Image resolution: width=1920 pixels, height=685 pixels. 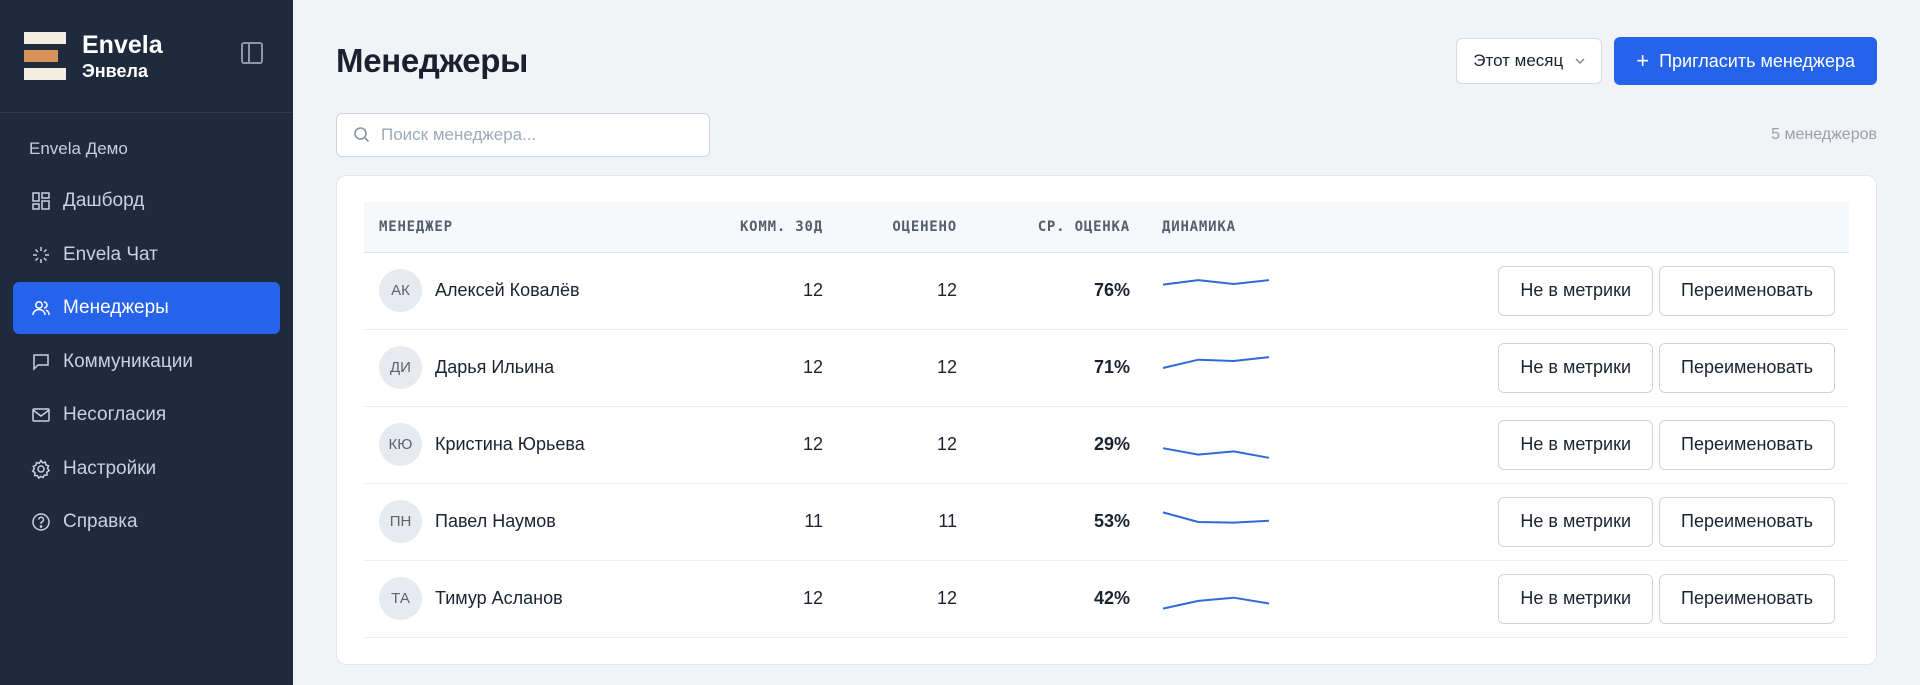 I want to click on help-circle-icon, so click(x=41, y=522).